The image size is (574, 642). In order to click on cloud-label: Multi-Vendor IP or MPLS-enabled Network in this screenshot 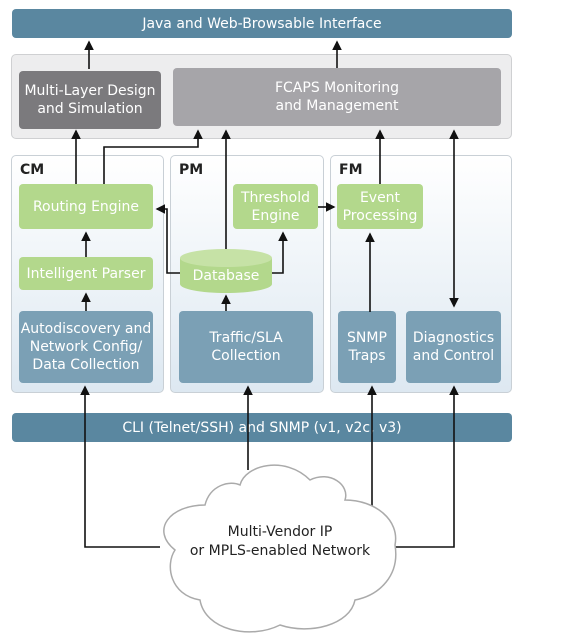, I will do `click(280, 541)`.